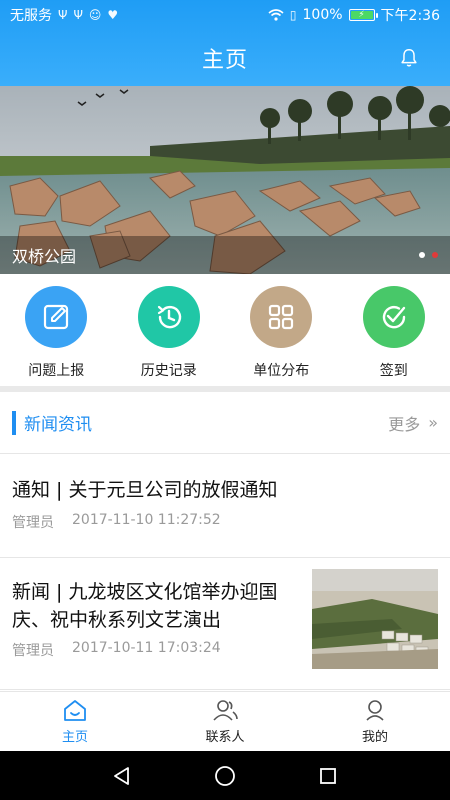 The height and width of the screenshot is (800, 450). I want to click on home-nav-button, so click(225, 776).